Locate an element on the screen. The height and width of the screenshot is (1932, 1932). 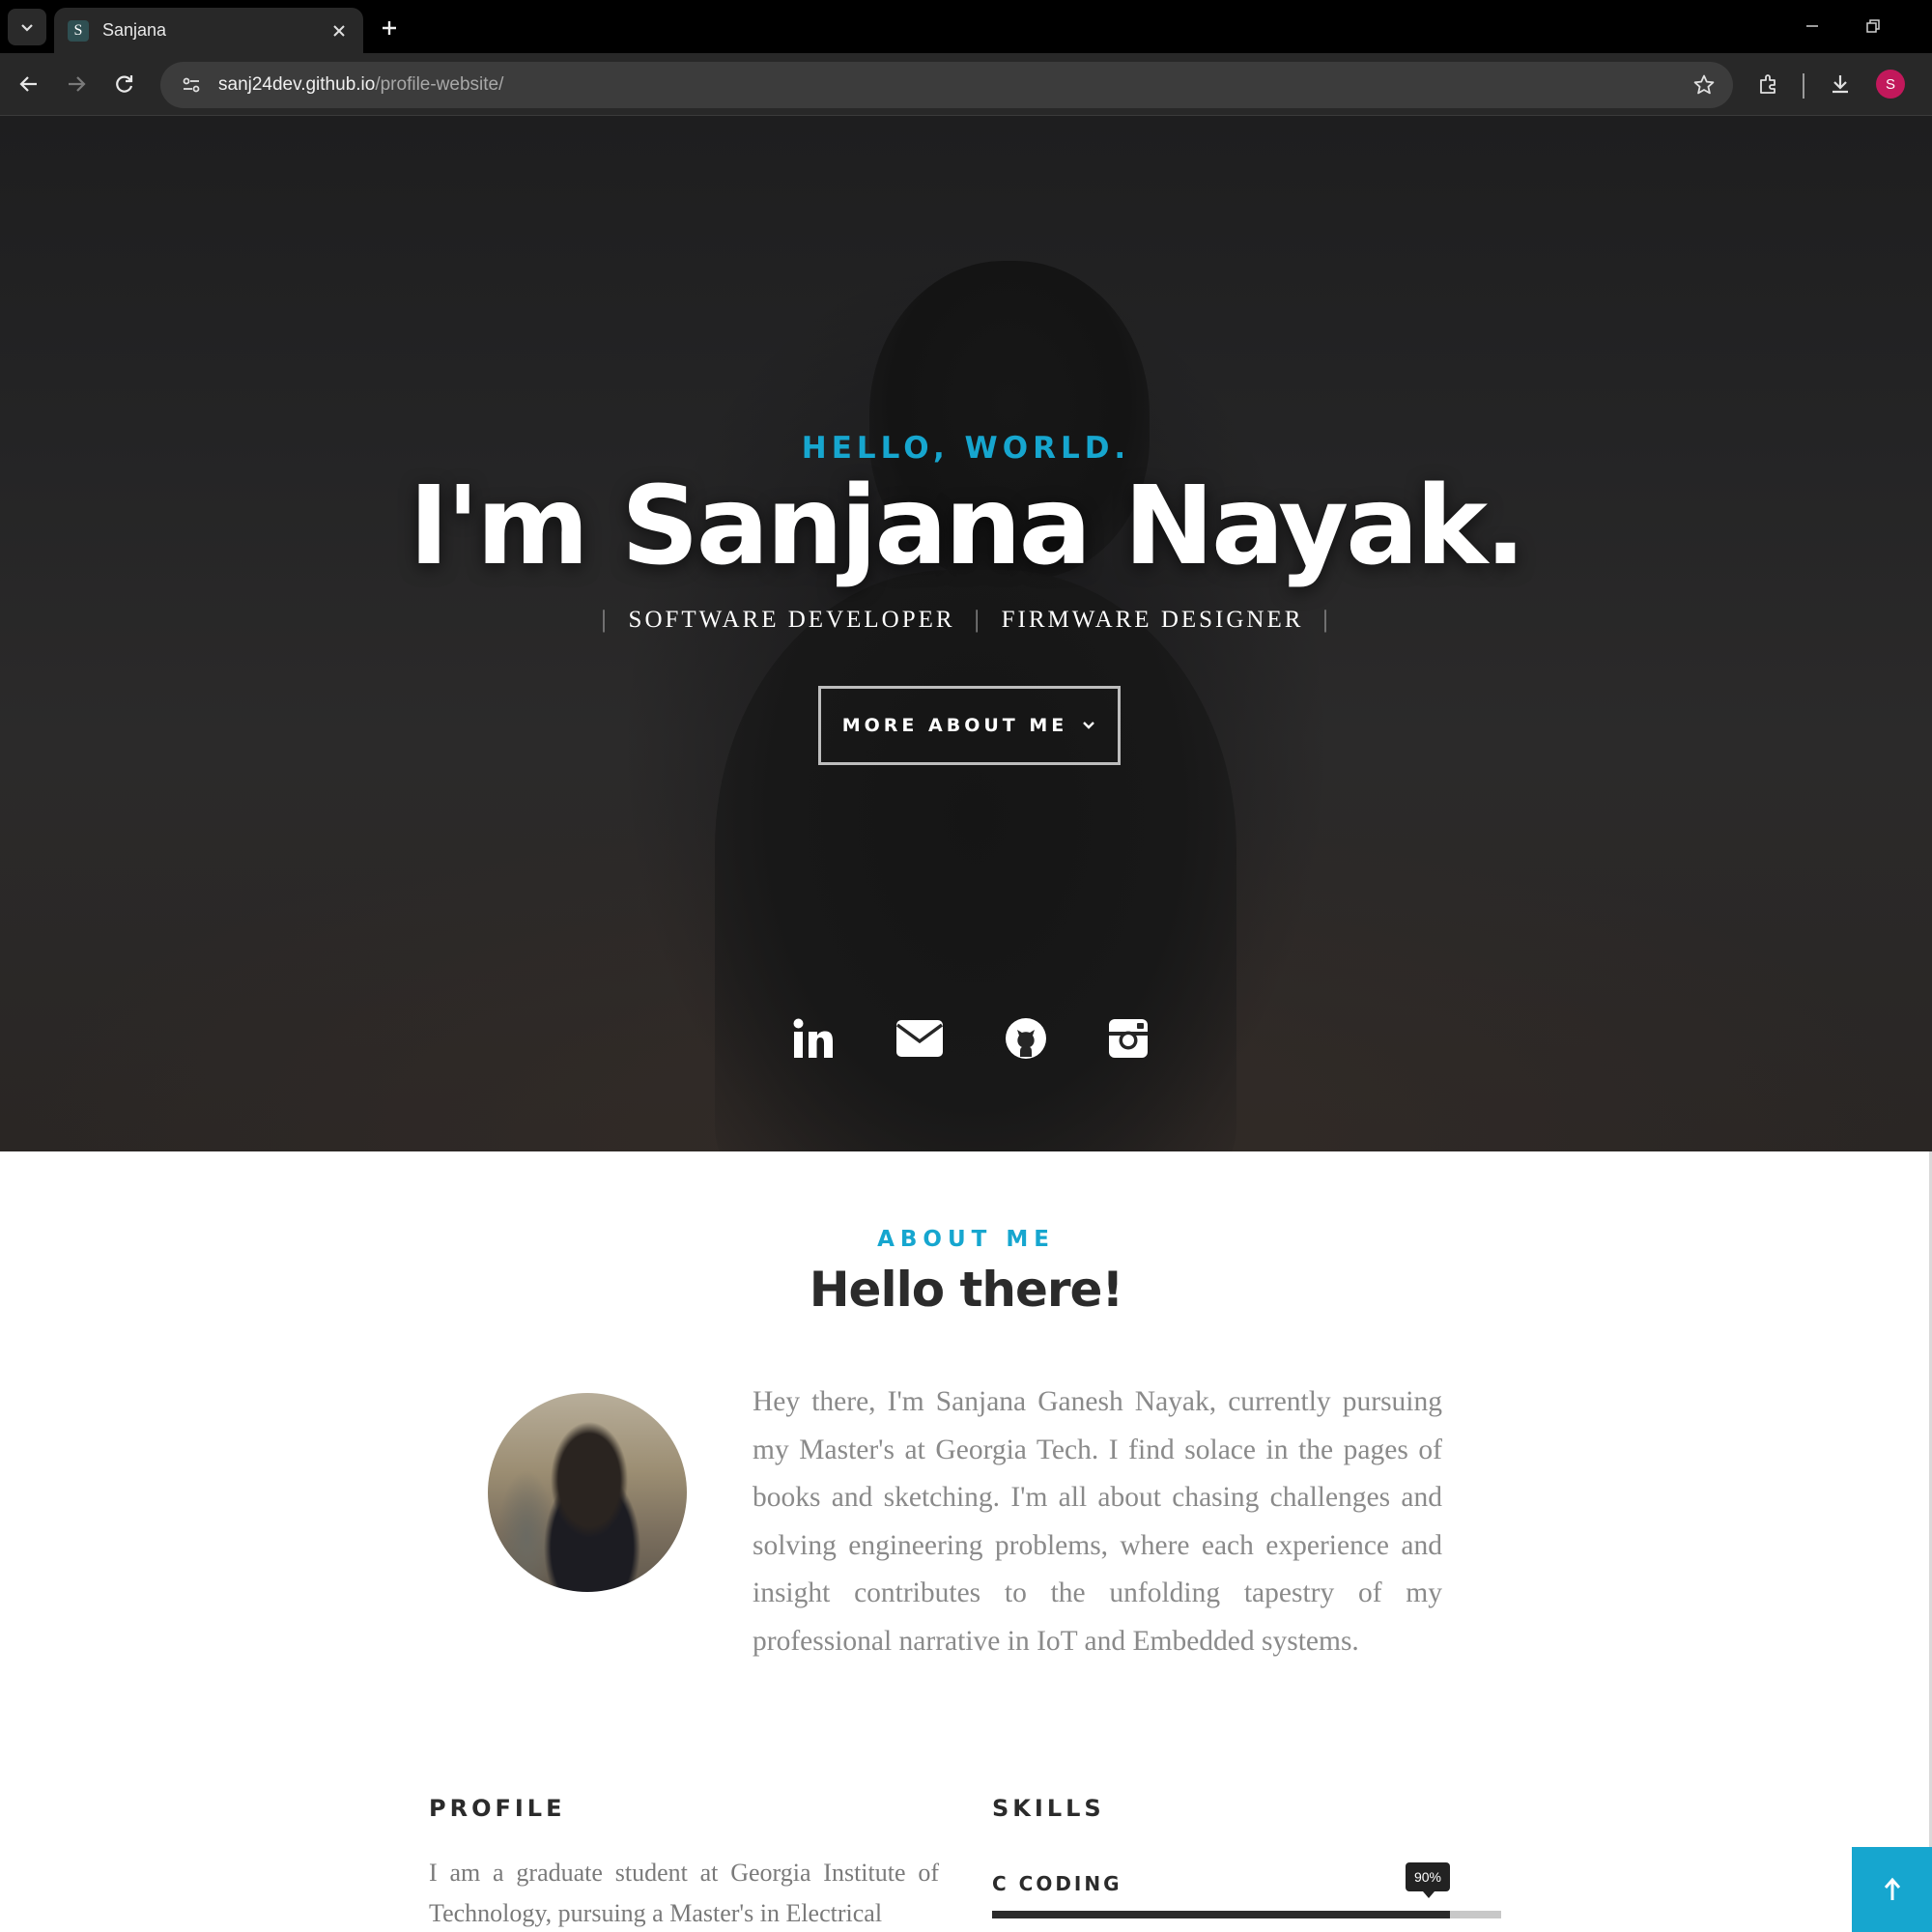
instagram-icon is located at coordinates (1128, 1038).